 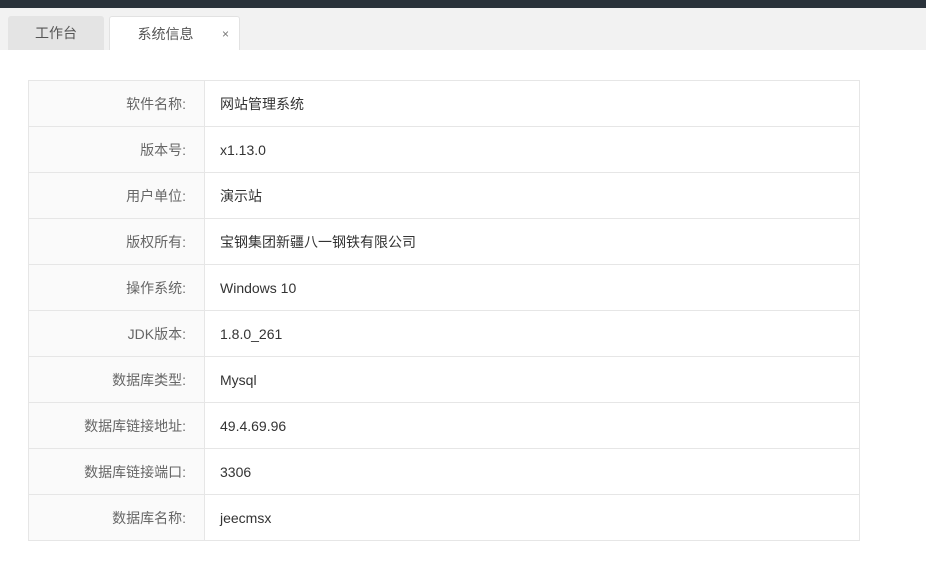 What do you see at coordinates (532, 195) in the screenshot?
I see `row-value: 演示站` at bounding box center [532, 195].